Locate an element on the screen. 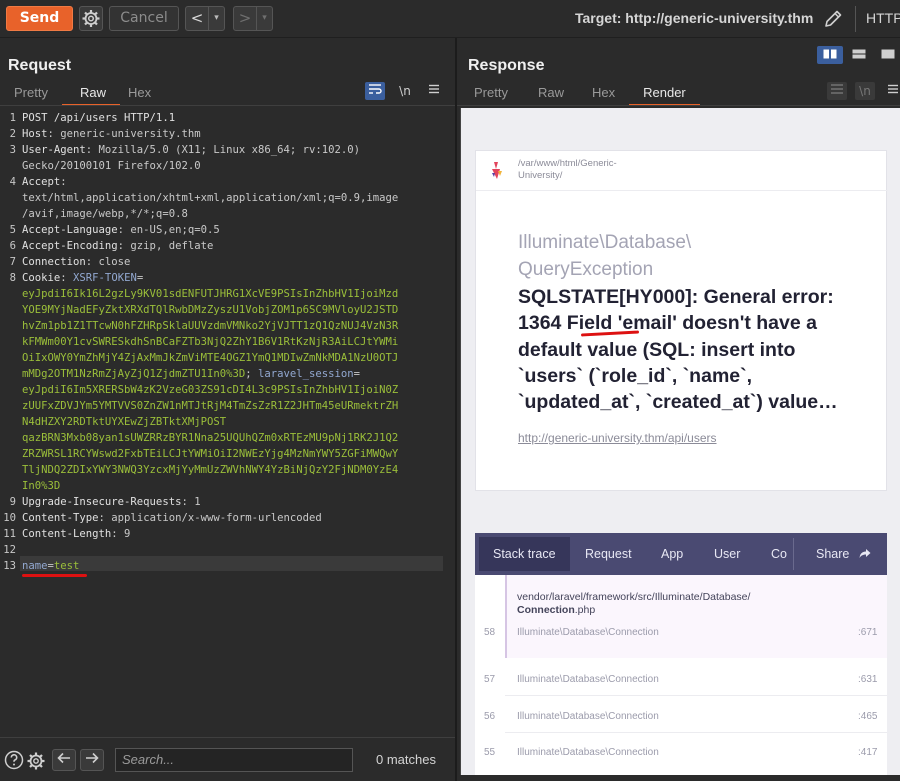  line-code: In0%3D is located at coordinates (232, 486).